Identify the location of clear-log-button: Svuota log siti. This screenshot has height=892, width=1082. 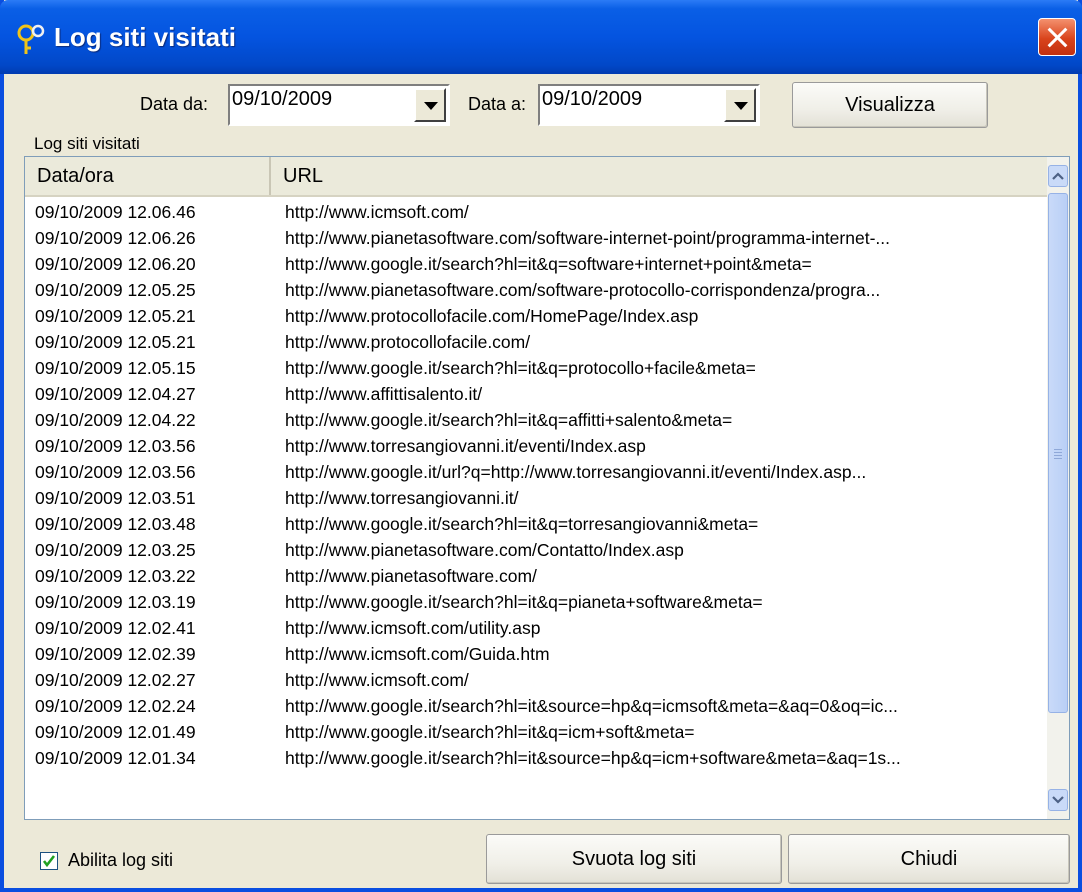
(634, 859).